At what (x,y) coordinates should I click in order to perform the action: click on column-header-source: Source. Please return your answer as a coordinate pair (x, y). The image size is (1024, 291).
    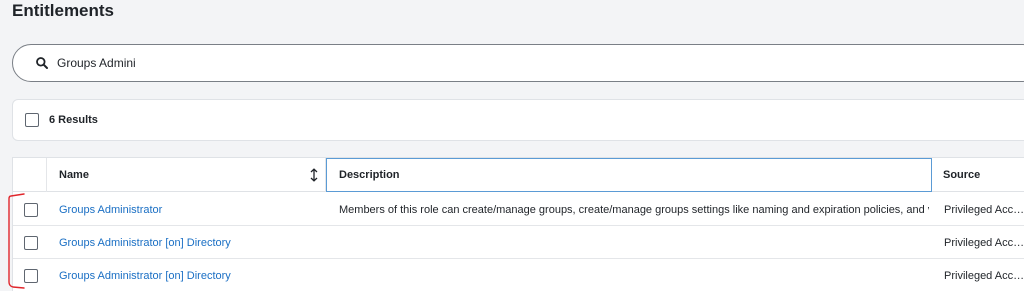
    Looking at the image, I should click on (978, 175).